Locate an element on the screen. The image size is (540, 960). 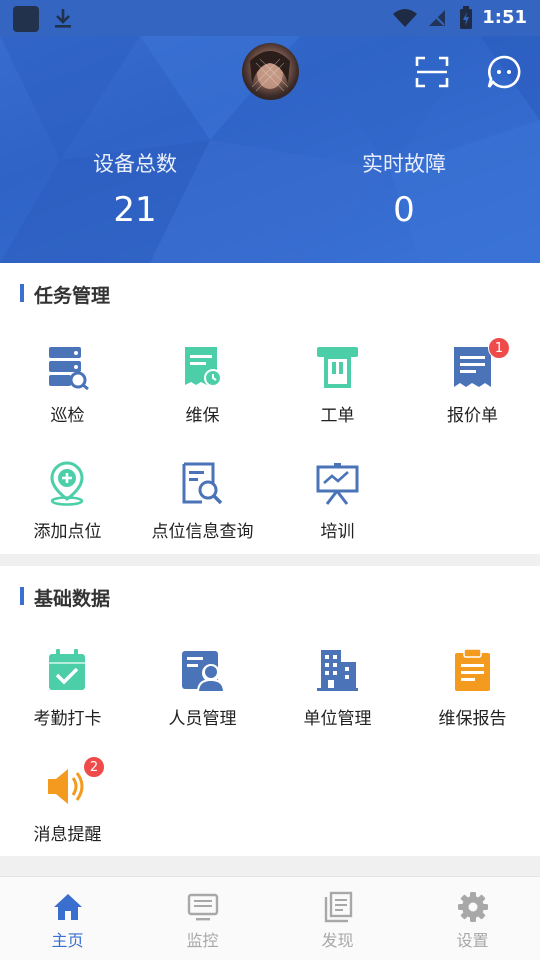
presentation-board-icon is located at coordinates (337, 484).